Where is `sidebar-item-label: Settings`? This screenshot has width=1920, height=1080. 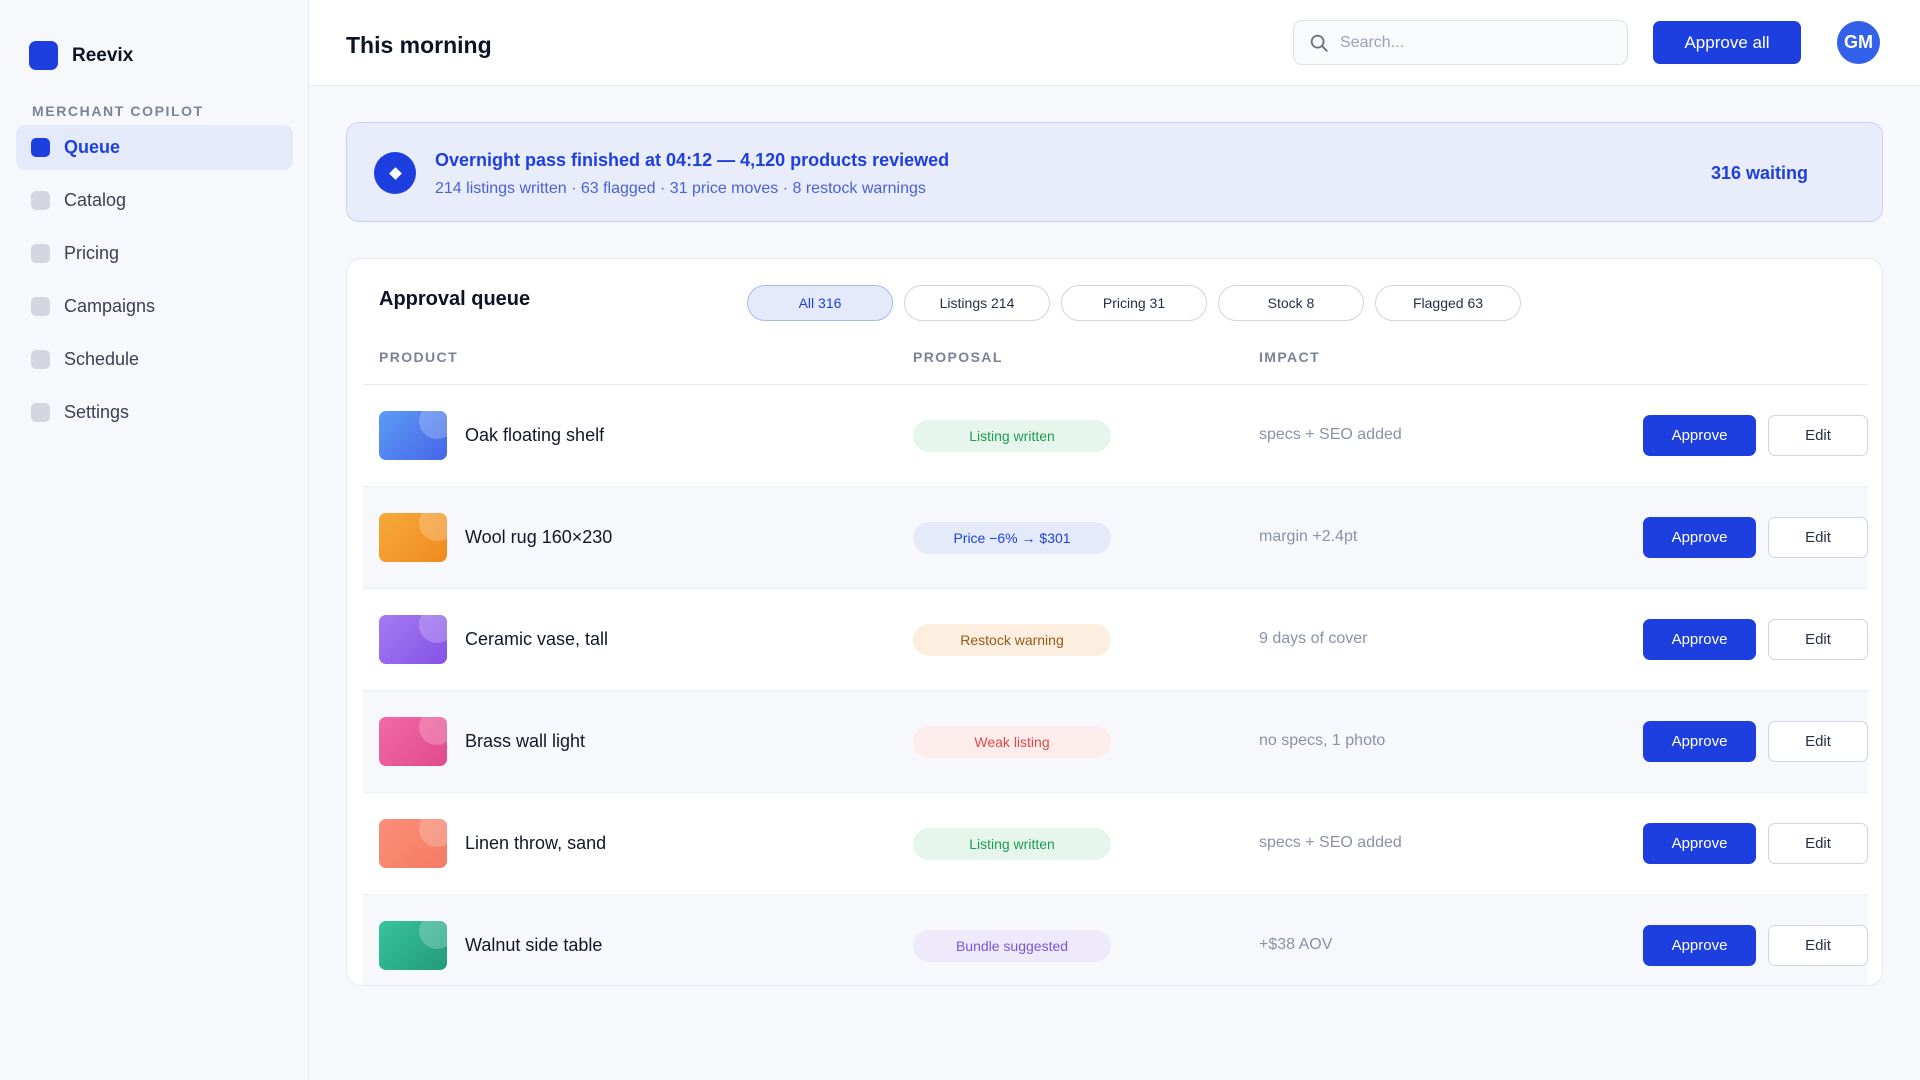
sidebar-item-label: Settings is located at coordinates (97, 412).